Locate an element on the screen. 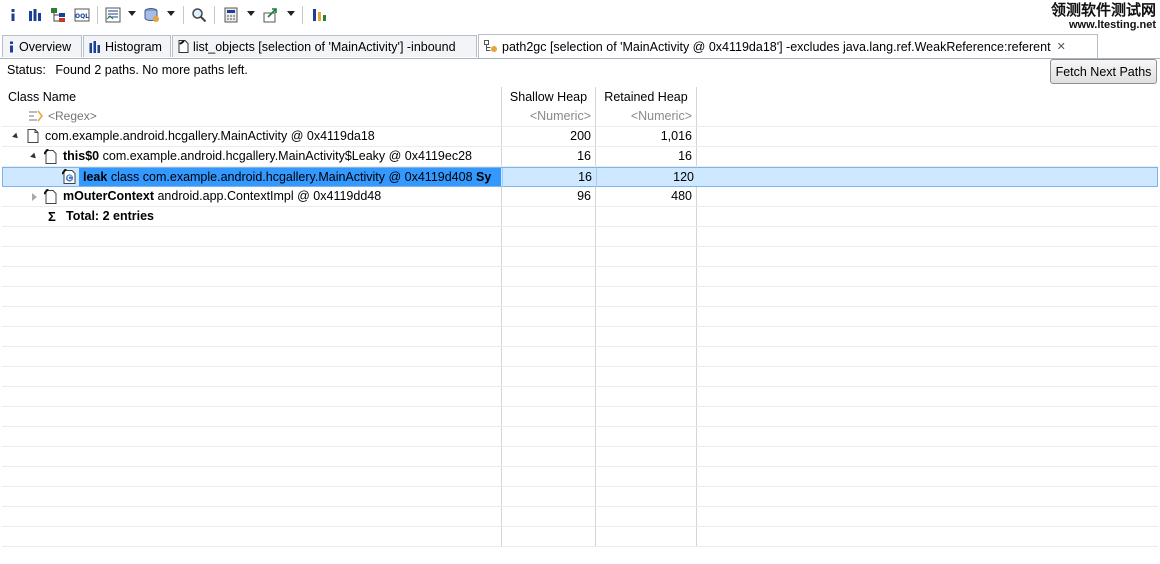 This screenshot has height=564, width=1160. class-object-icon: C is located at coordinates (69, 177).